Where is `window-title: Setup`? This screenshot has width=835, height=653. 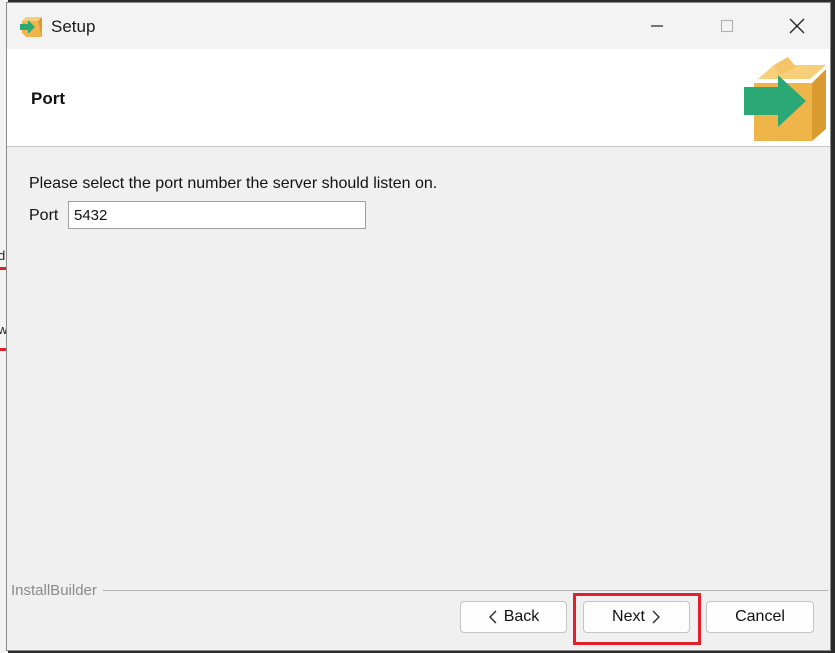
window-title: Setup is located at coordinates (73, 26).